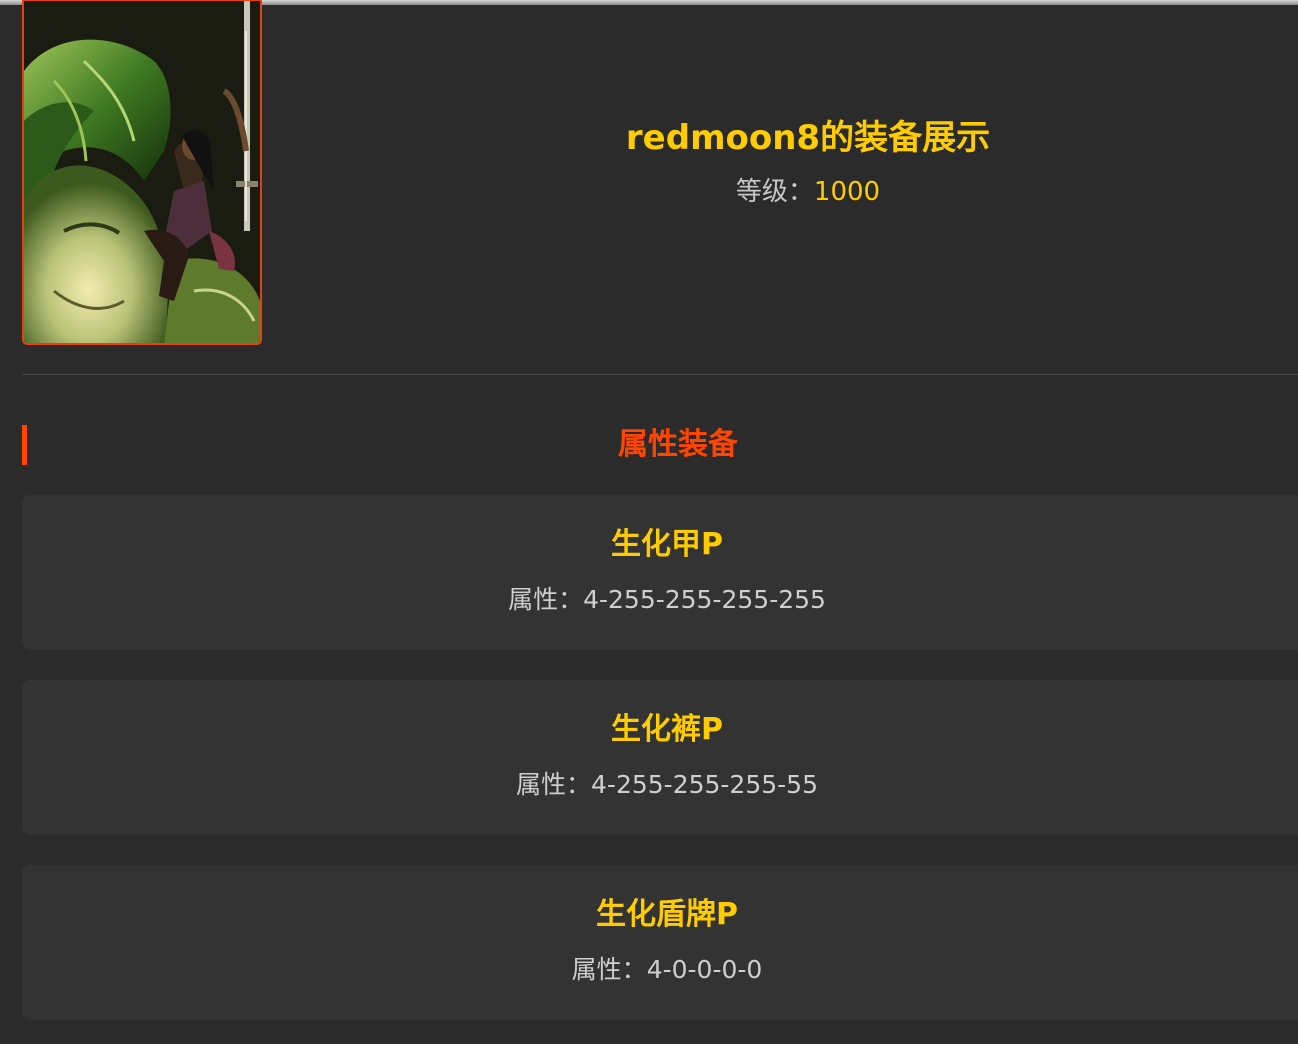 The image size is (1298, 1044). I want to click on equipment-name: 生化甲P, so click(667, 544).